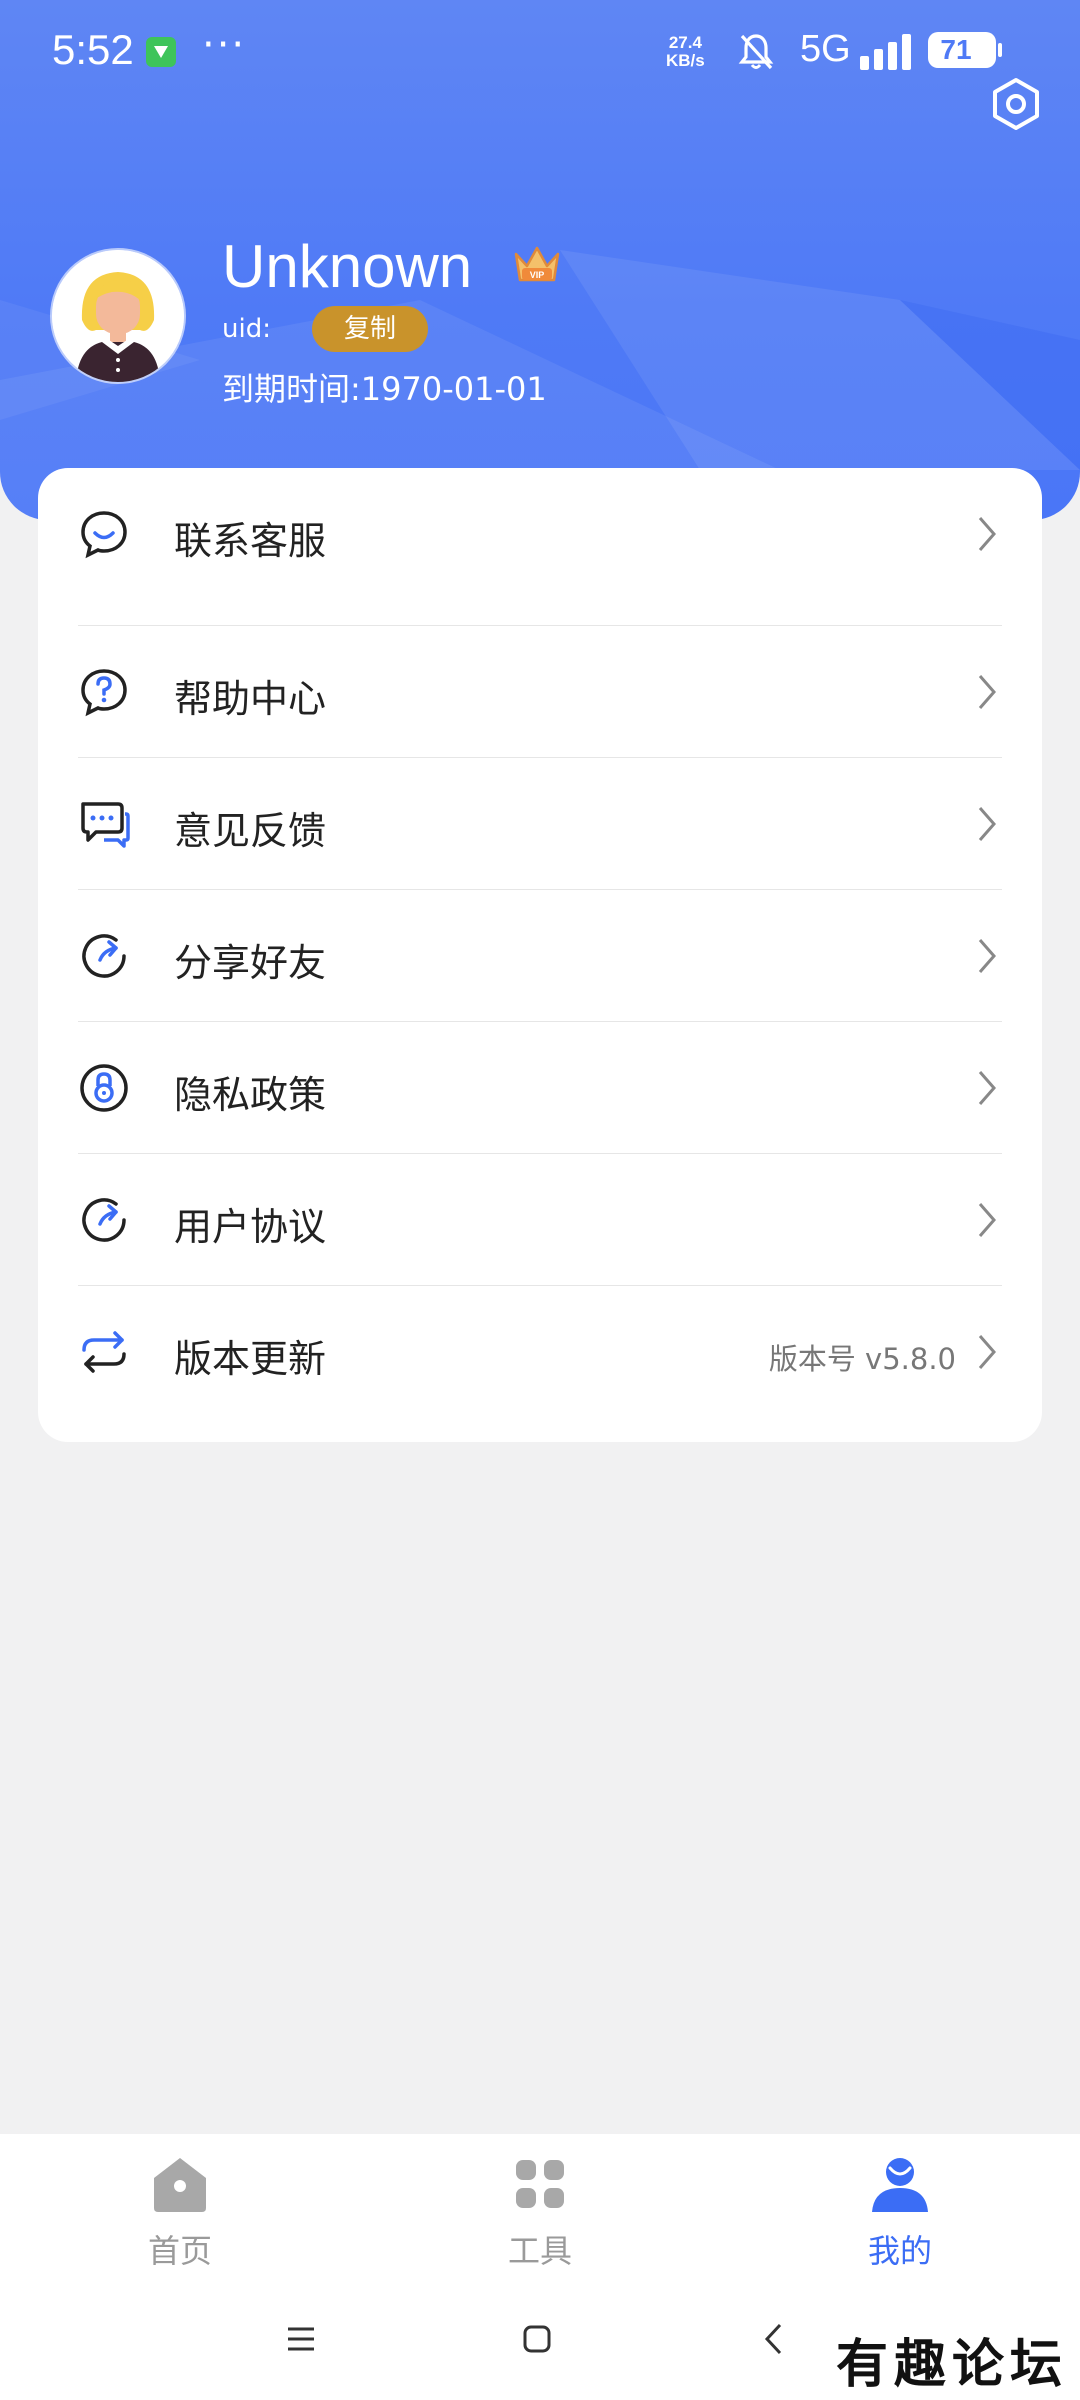  I want to click on more-notifications-icon: ···, so click(224, 45).